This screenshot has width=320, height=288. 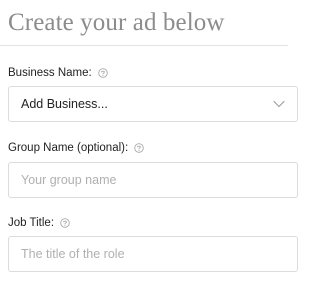 I want to click on business-name-label: Business Name:, so click(x=50, y=73).